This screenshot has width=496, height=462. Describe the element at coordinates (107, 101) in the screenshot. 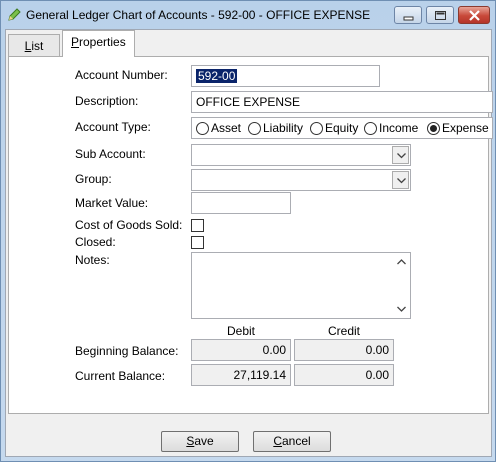

I see `description-label: Description:` at that location.